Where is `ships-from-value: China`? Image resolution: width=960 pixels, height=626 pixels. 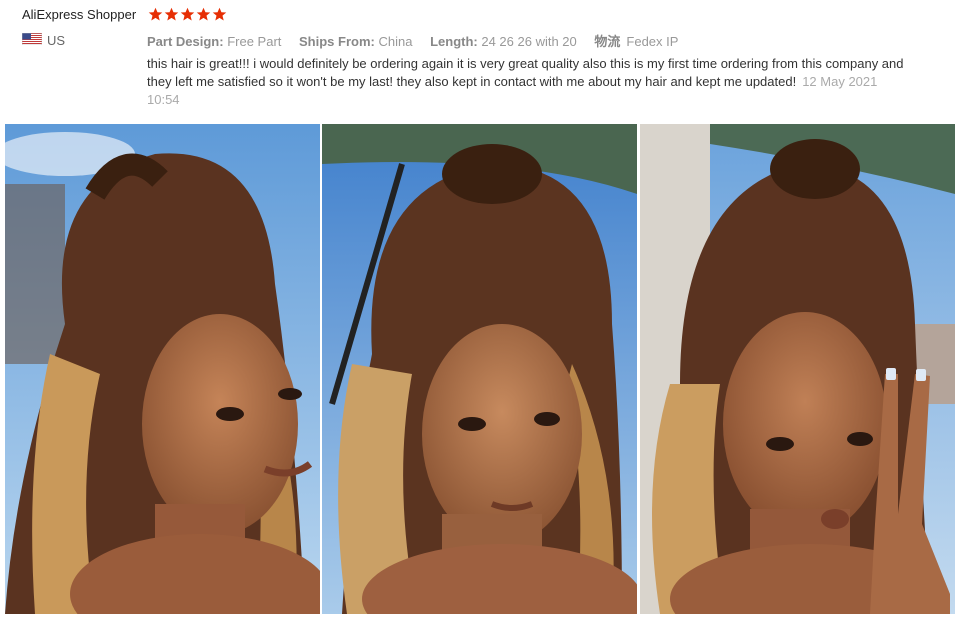 ships-from-value: China is located at coordinates (395, 41).